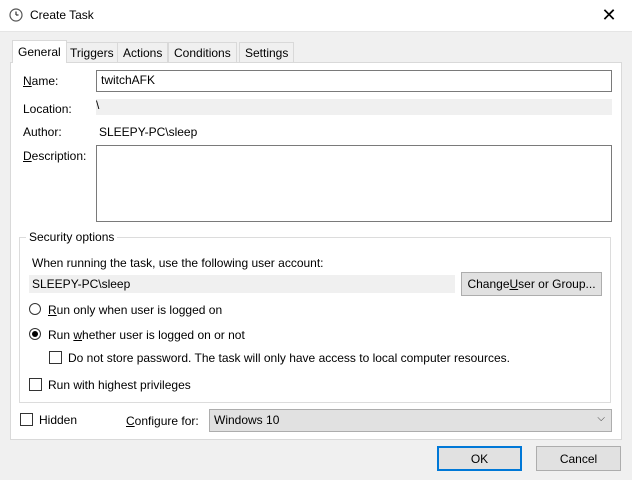 Image resolution: width=632 pixels, height=480 pixels. What do you see at coordinates (479, 458) in the screenshot?
I see `ok-button: OK` at bounding box center [479, 458].